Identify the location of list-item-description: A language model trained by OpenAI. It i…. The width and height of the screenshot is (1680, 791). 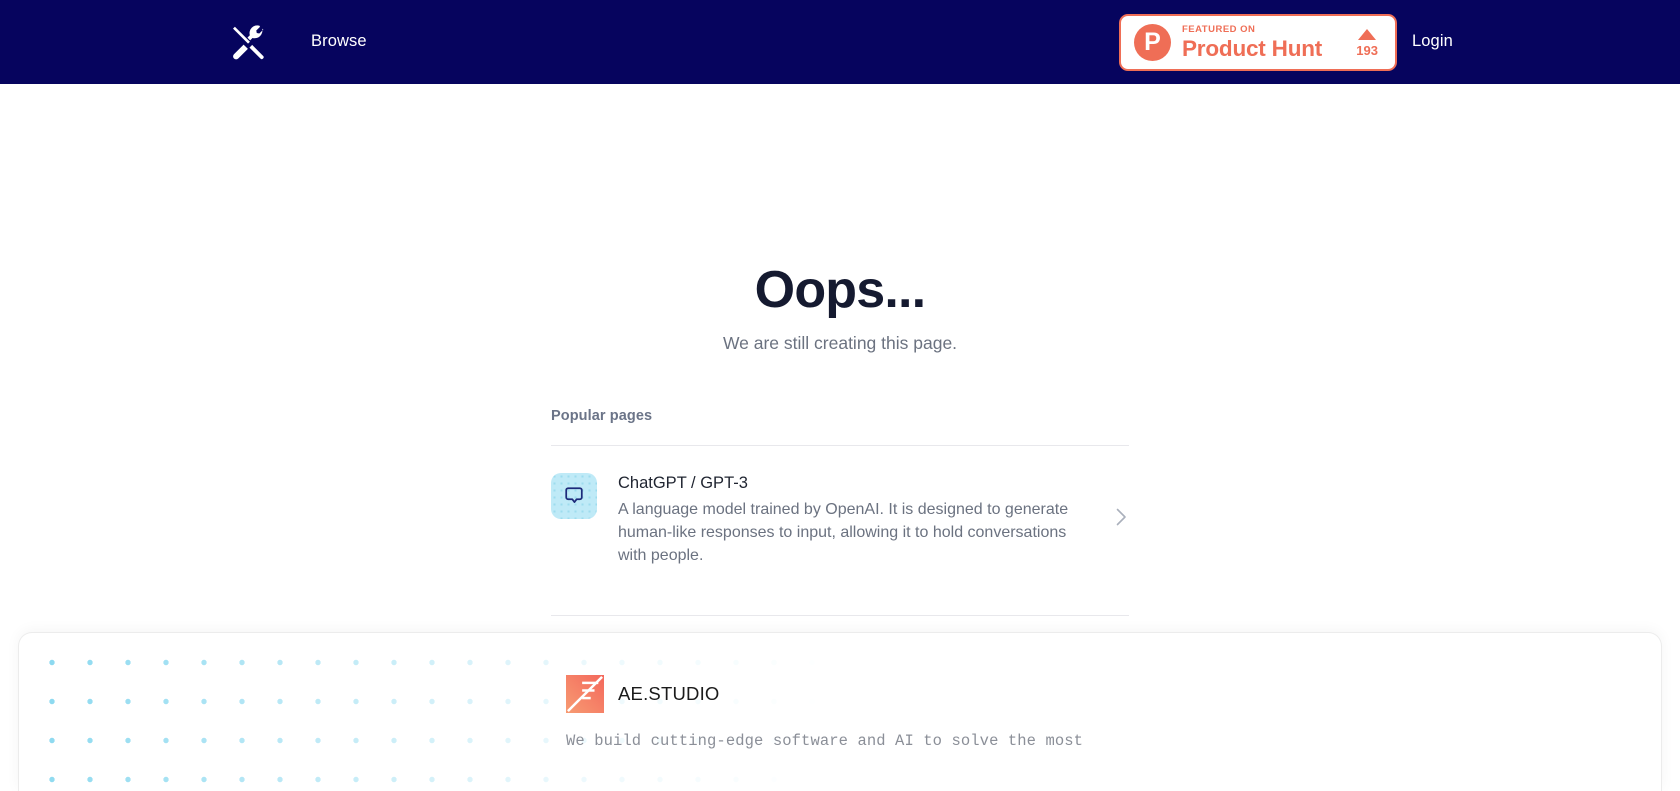
(843, 532).